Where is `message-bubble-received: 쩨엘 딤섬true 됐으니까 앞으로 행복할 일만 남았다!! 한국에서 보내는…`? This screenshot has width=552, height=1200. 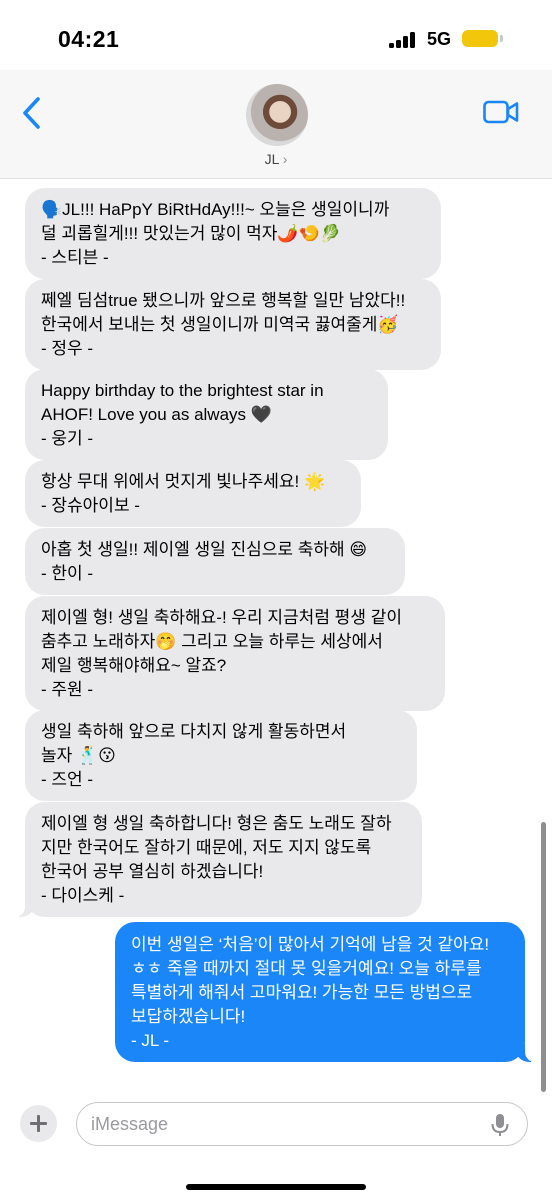 message-bubble-received: 쩨엘 딤섬true 됐으니까 앞으로 행복할 일만 남았다!! 한국에서 보내는… is located at coordinates (233, 324).